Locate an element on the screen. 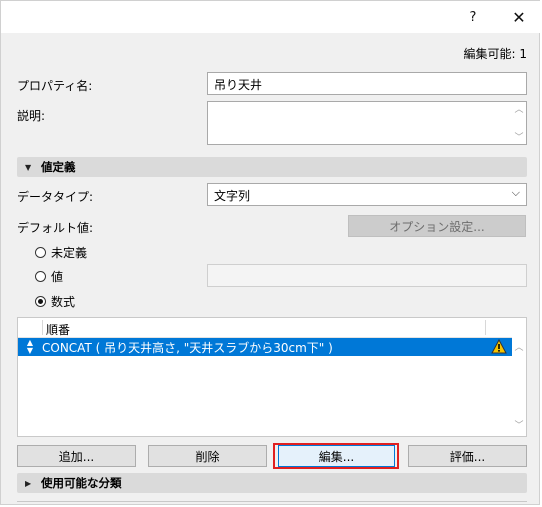 Image resolution: width=542 pixels, height=507 pixels. description-label: 説明: is located at coordinates (31, 116).